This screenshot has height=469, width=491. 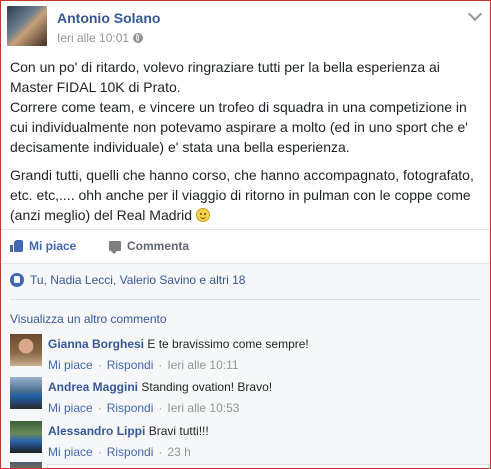 What do you see at coordinates (138, 38) in the screenshot?
I see `globe-icon` at bounding box center [138, 38].